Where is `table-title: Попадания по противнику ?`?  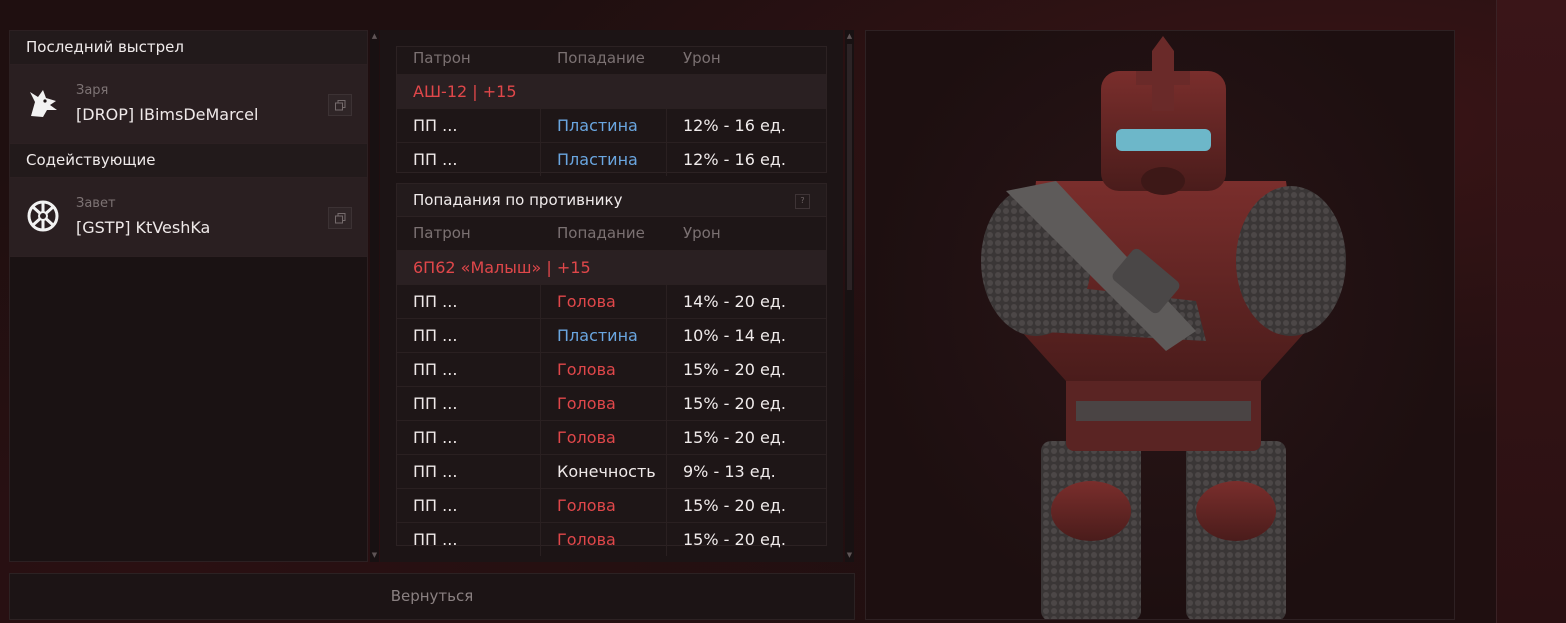 table-title: Попадания по противнику ? is located at coordinates (611, 200).